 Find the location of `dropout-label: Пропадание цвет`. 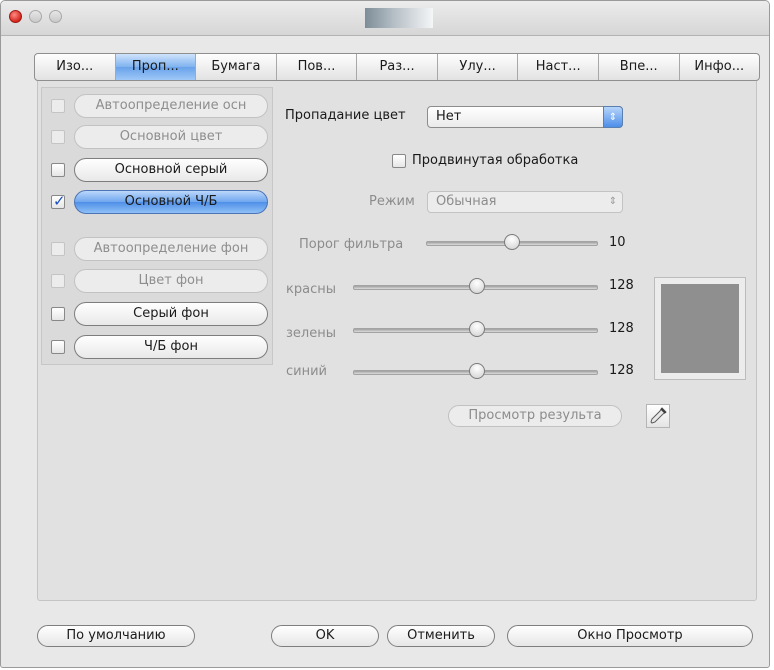

dropout-label: Пропадание цвет is located at coordinates (345, 115).